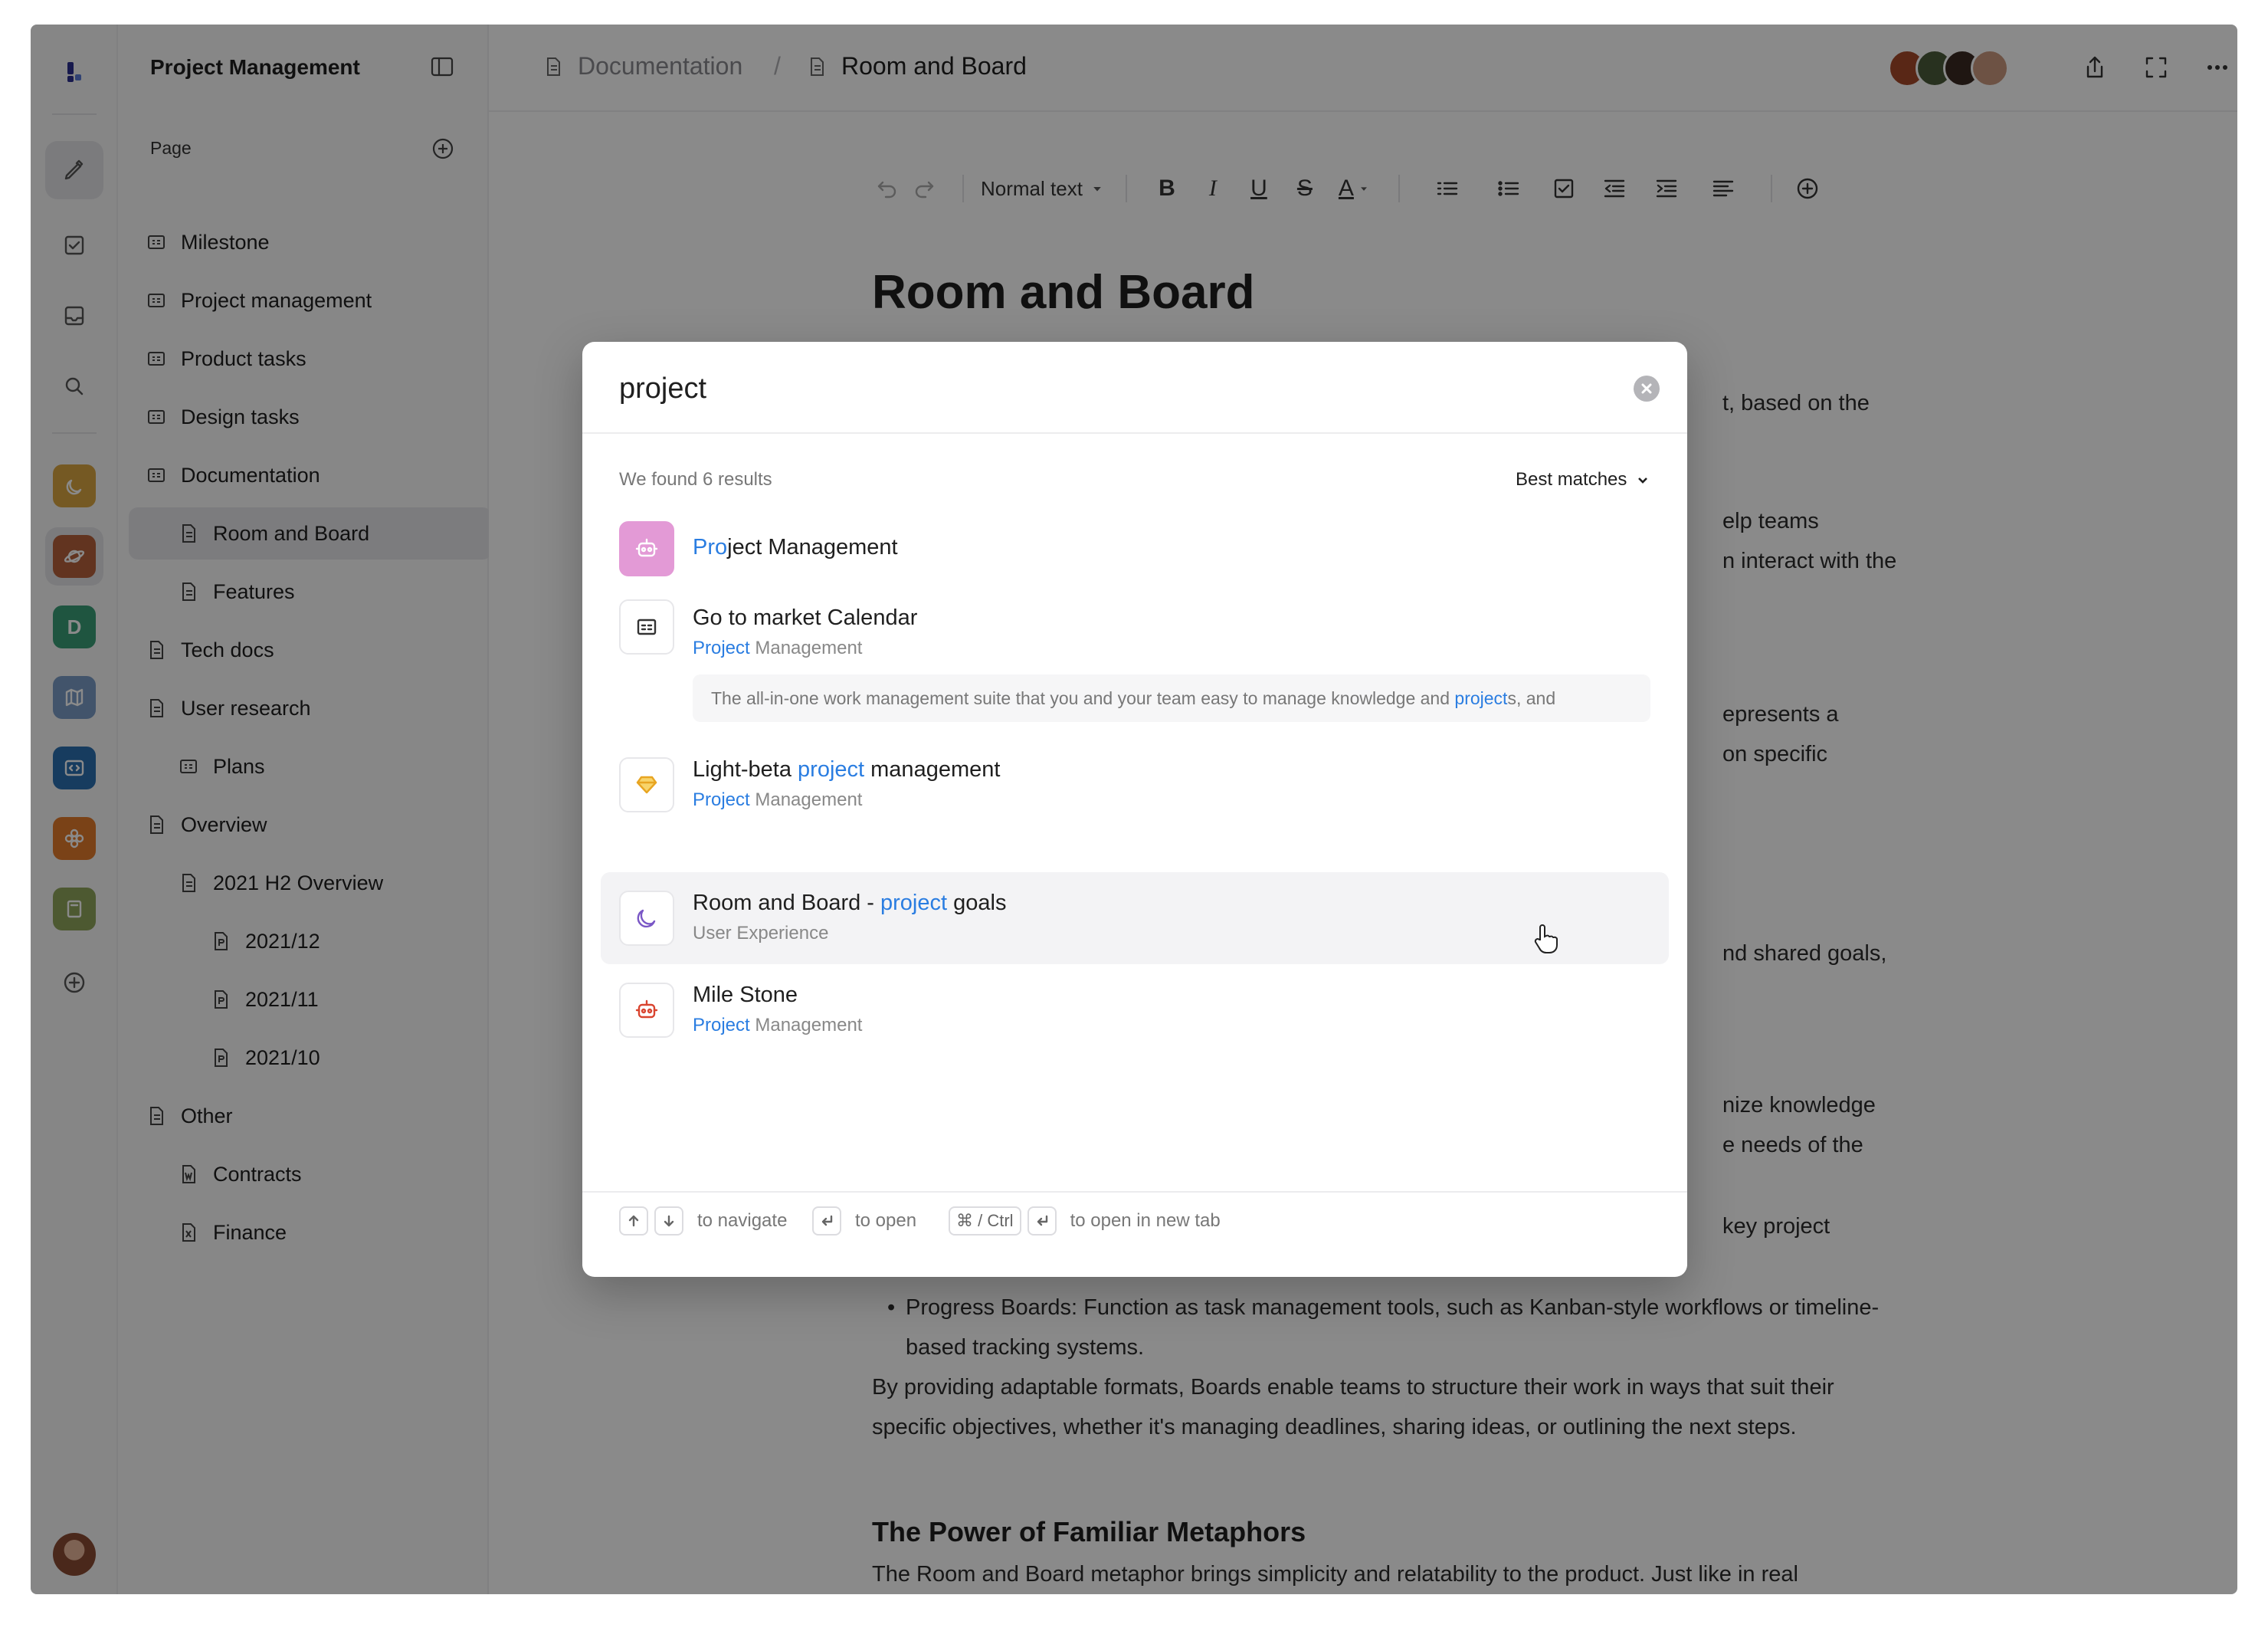 The image size is (2268, 1631). I want to click on modifier-key: ⌘ / Ctrl, so click(985, 1221).